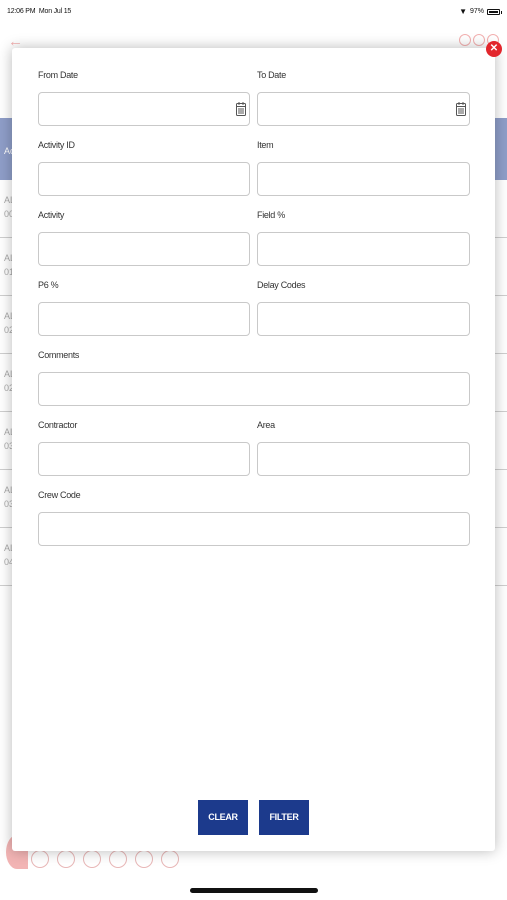 This screenshot has height=900, width=507. What do you see at coordinates (144, 319) in the screenshot?
I see `p6-percent-field` at bounding box center [144, 319].